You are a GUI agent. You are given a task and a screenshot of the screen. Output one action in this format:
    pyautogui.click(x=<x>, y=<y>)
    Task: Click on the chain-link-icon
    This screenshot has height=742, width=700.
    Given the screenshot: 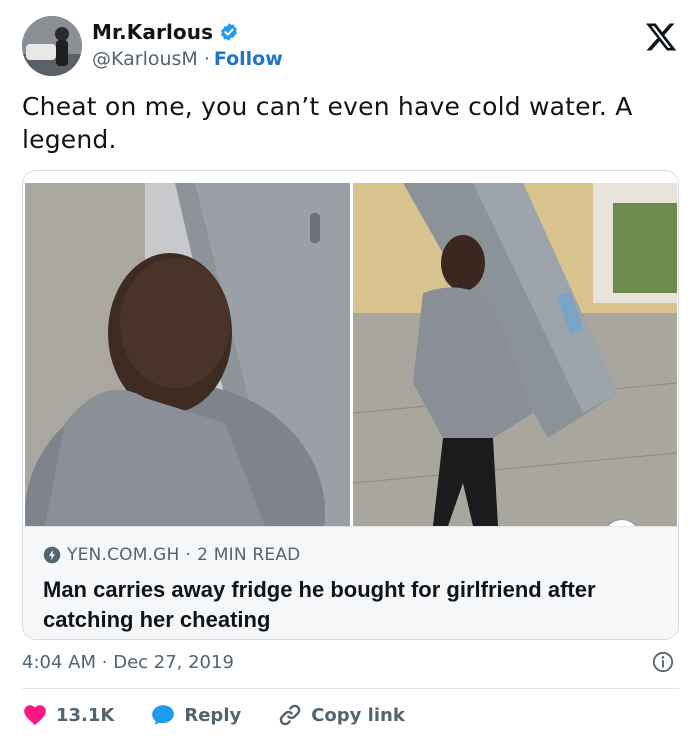 What is the action you would take?
    pyautogui.click(x=290, y=715)
    